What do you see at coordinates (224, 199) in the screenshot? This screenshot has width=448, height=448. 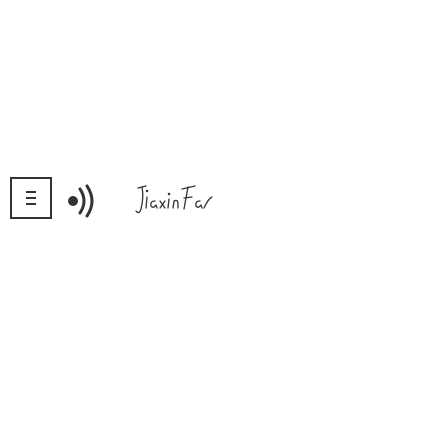 I see `top-toolbar: Jiaxin Fa` at bounding box center [224, 199].